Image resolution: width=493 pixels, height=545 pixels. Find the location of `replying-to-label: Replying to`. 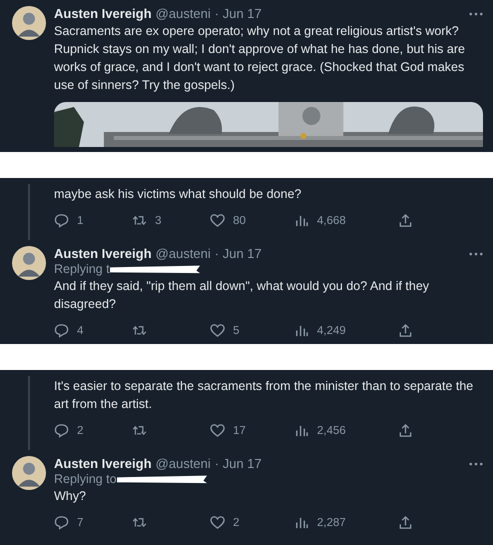

replying-to-label: Replying to is located at coordinates (85, 479).